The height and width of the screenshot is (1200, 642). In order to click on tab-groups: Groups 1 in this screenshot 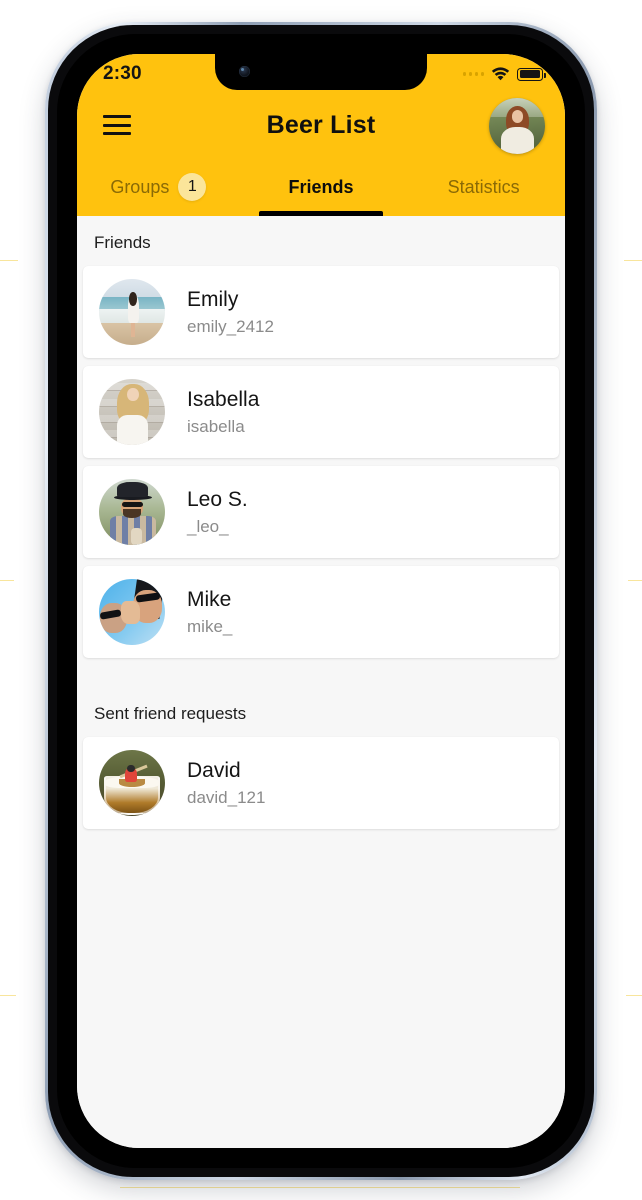, I will do `click(158, 187)`.